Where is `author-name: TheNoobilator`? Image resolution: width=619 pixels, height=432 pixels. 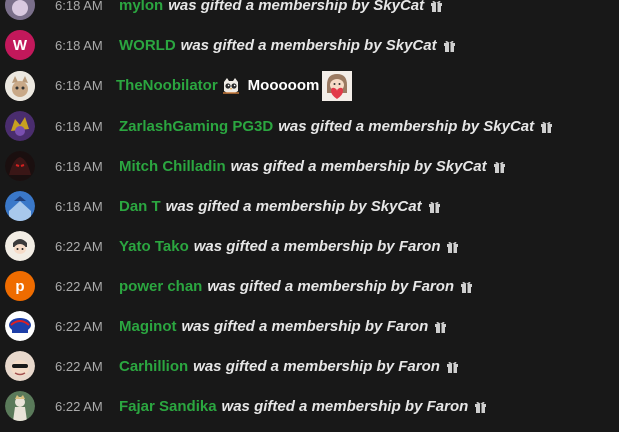
author-name: TheNoobilator is located at coordinates (167, 85).